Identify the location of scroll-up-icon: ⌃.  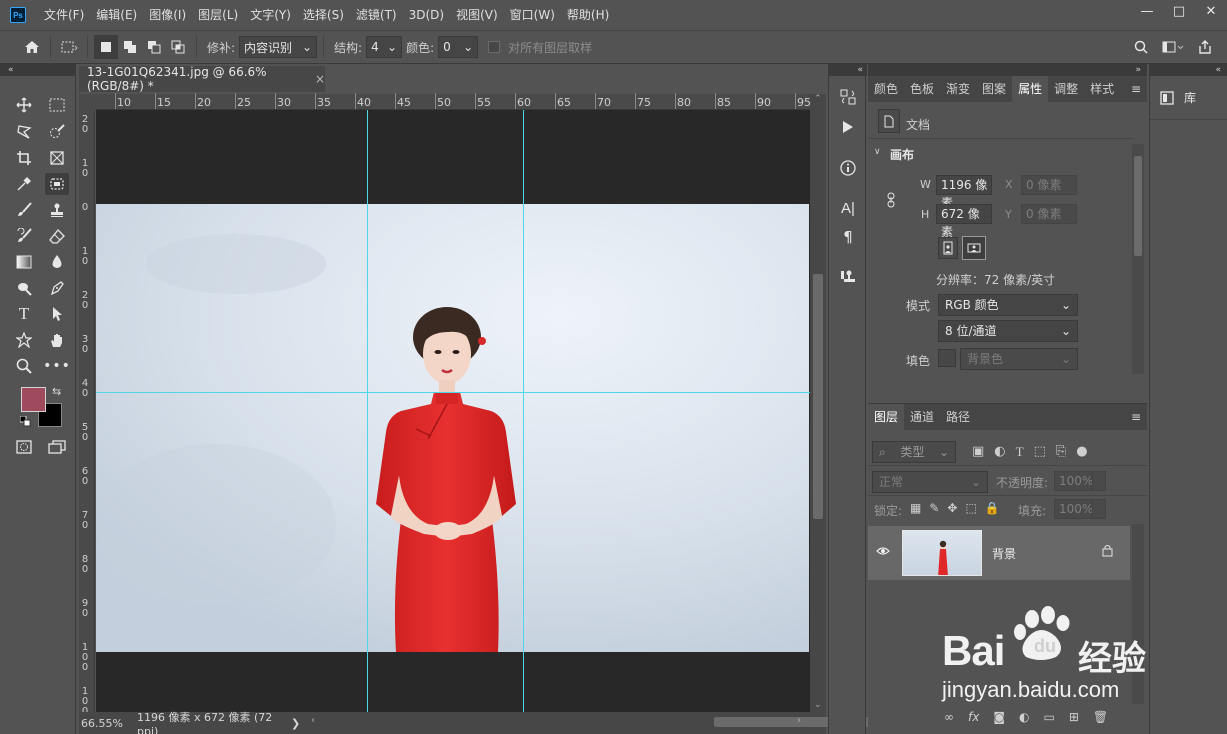
(818, 99).